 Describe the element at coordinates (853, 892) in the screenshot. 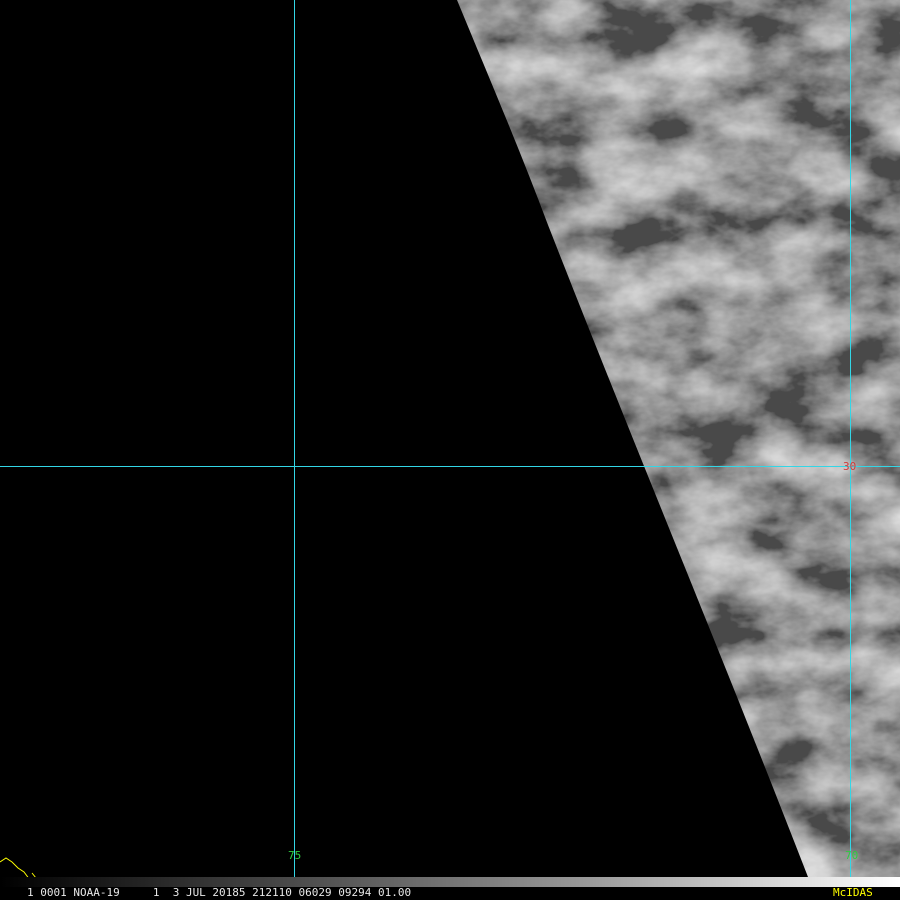

I see `mcidas-brand-label: McIDAS` at that location.